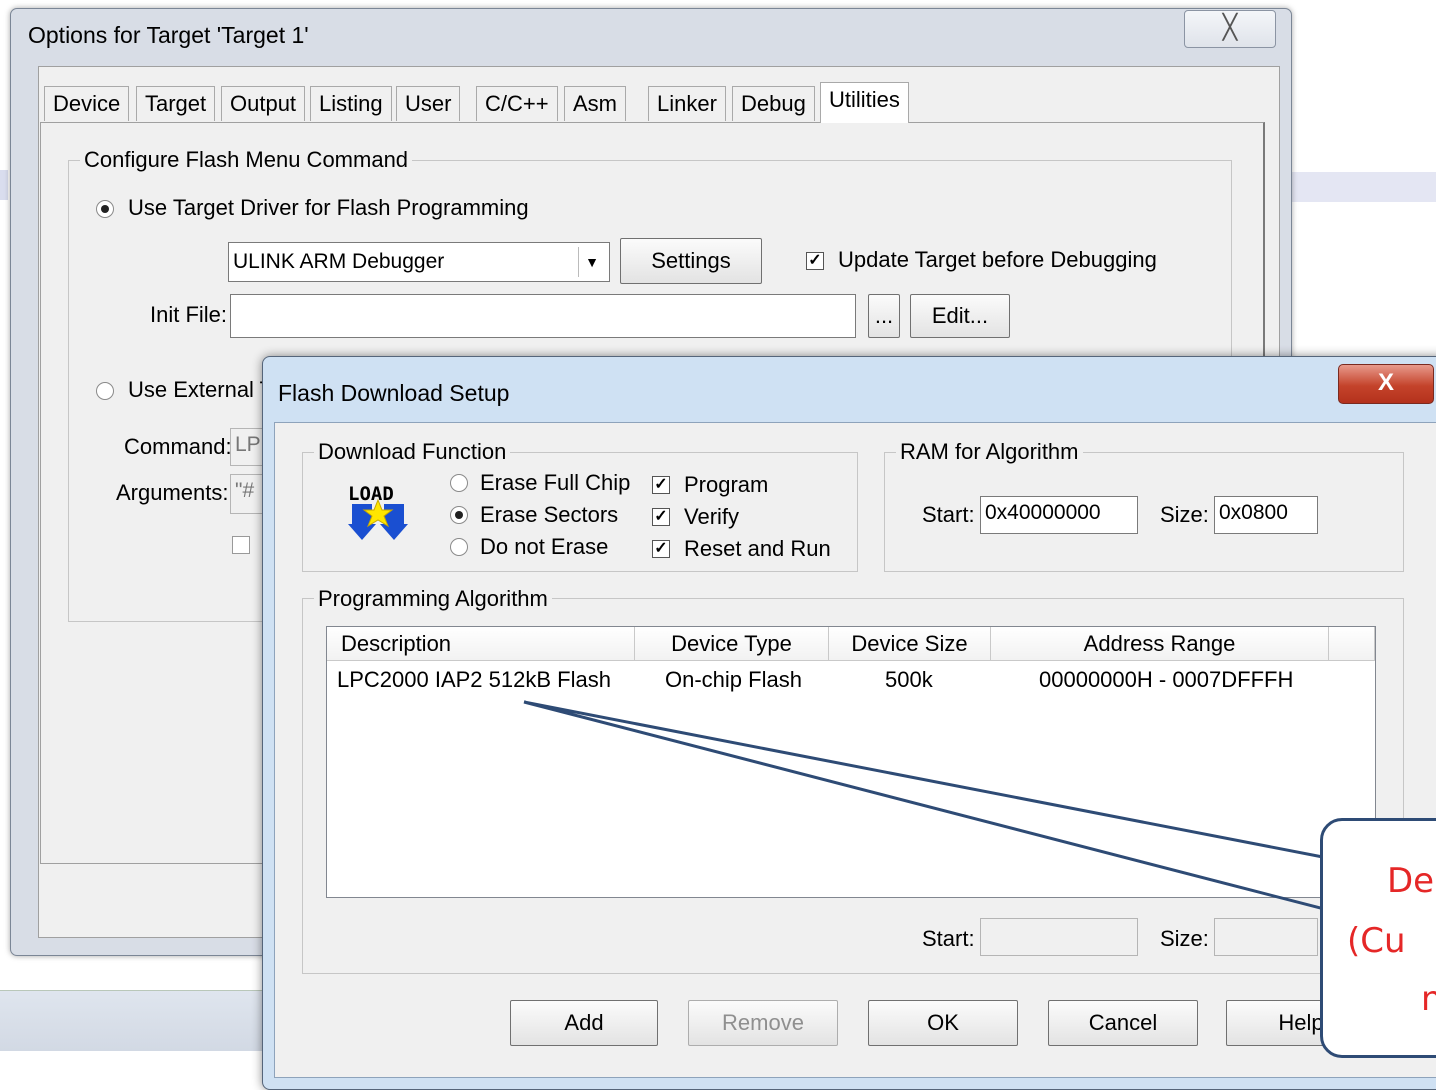  What do you see at coordinates (1428, 999) in the screenshot?
I see `callout-line-3: n` at bounding box center [1428, 999].